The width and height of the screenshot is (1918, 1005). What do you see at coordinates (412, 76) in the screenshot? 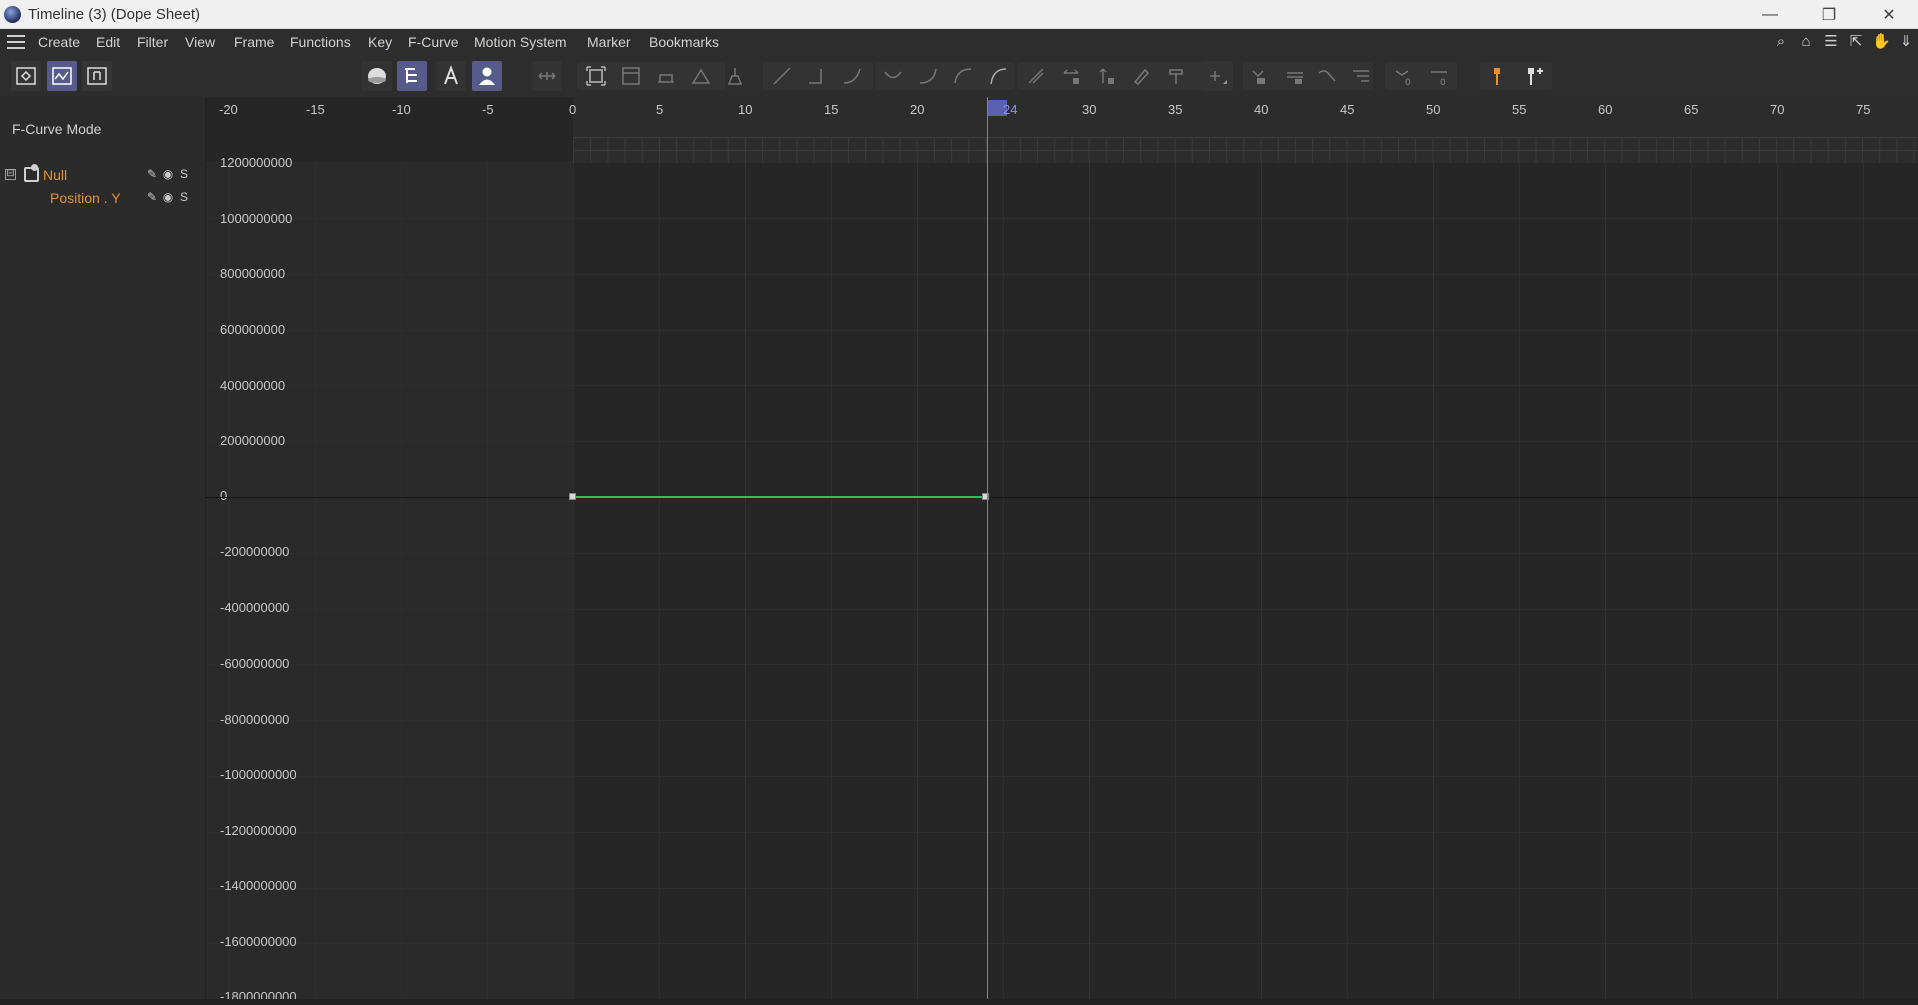
I see `hierarchy-icon` at bounding box center [412, 76].